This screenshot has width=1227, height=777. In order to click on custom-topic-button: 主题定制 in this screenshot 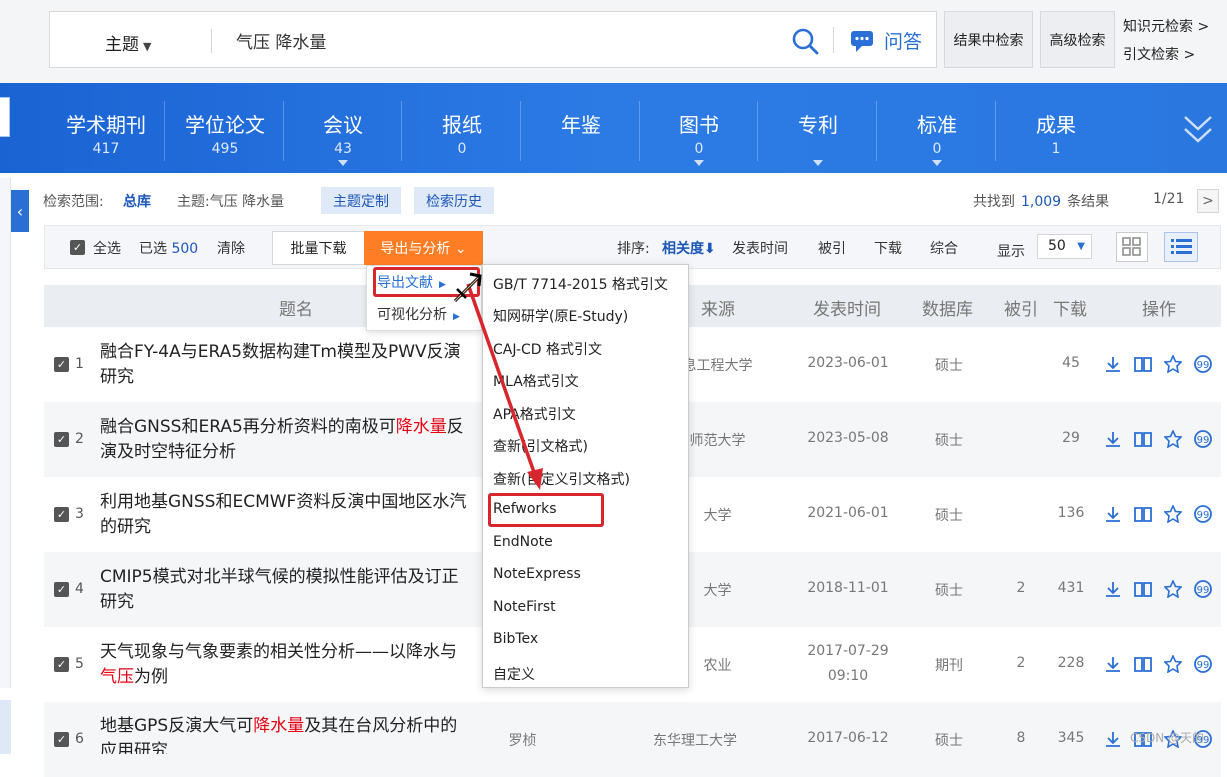, I will do `click(361, 200)`.